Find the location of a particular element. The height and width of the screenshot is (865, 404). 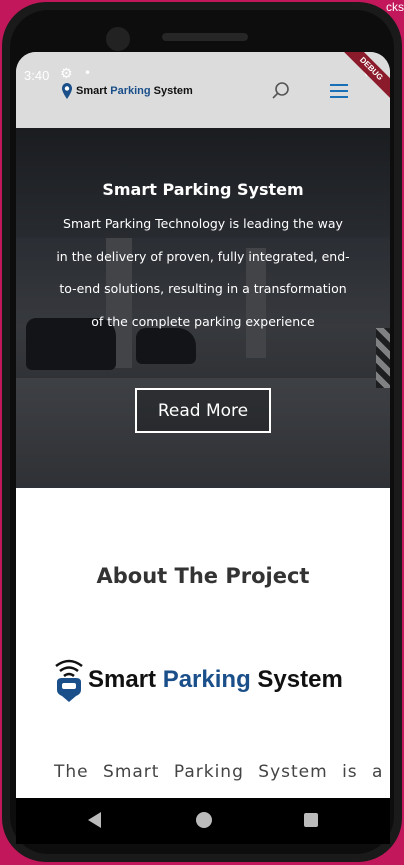

about-logo-text: Smart Parking System is located at coordinates (215, 679).